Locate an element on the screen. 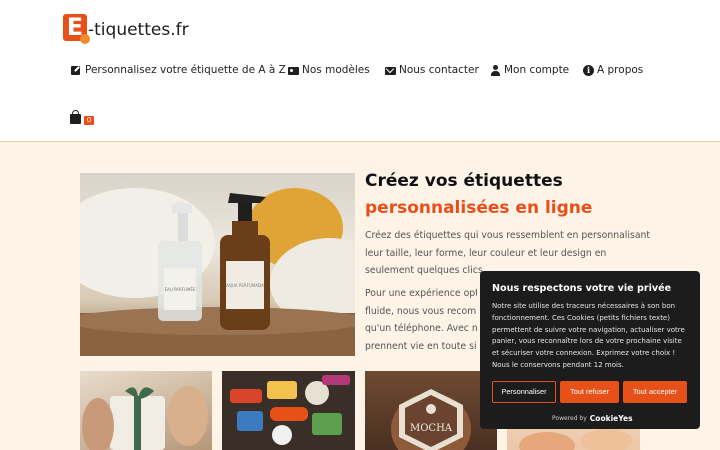 The width and height of the screenshot is (720, 450). gift-wrap-photo is located at coordinates (146, 410).